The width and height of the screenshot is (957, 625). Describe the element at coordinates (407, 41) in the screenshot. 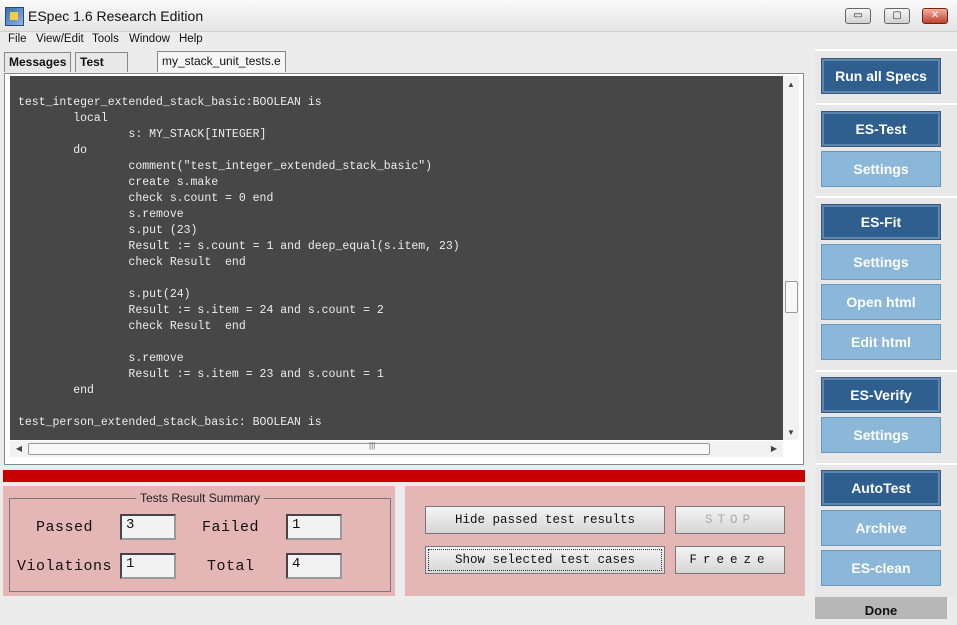

I see `menu-bar: File View/Edit Tools Window Help` at that location.